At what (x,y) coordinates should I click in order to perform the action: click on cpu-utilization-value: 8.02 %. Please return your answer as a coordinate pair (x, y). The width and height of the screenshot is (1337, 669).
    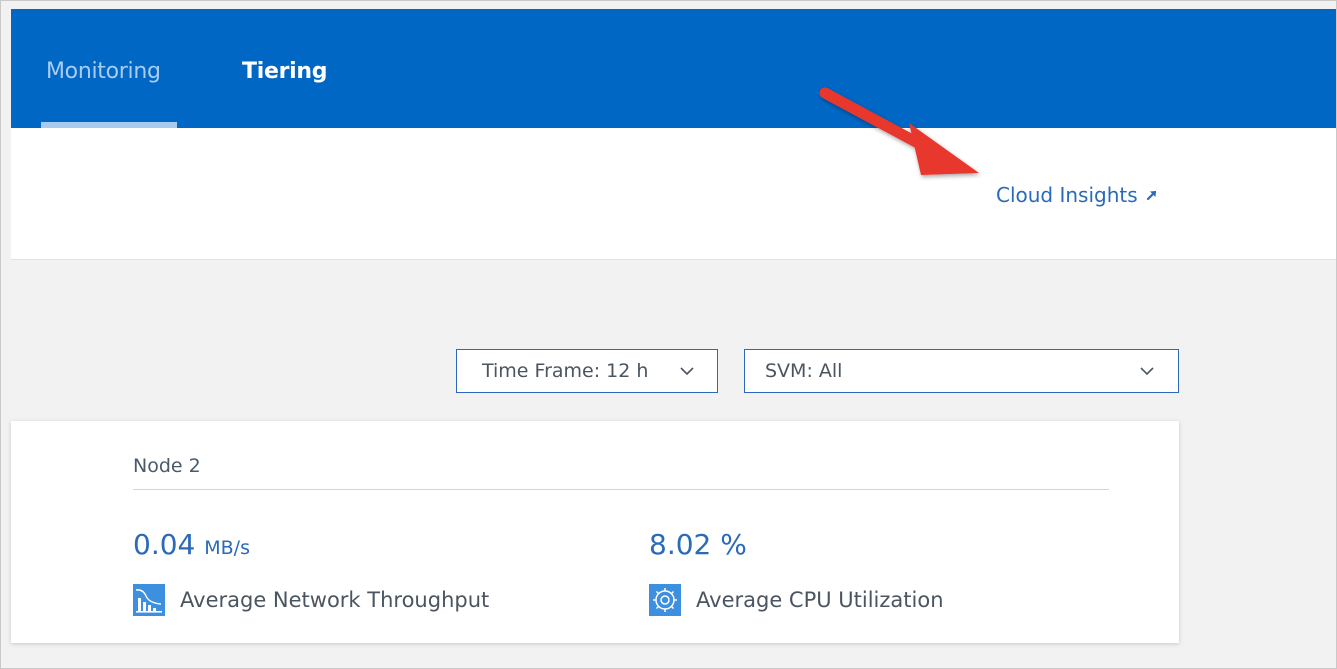
    Looking at the image, I should click on (698, 544).